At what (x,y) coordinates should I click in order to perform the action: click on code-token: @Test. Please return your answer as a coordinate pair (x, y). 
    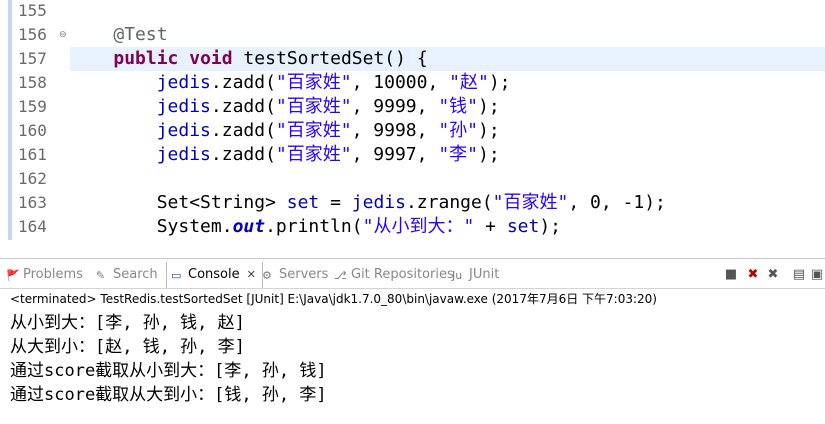
    Looking at the image, I should click on (140, 34).